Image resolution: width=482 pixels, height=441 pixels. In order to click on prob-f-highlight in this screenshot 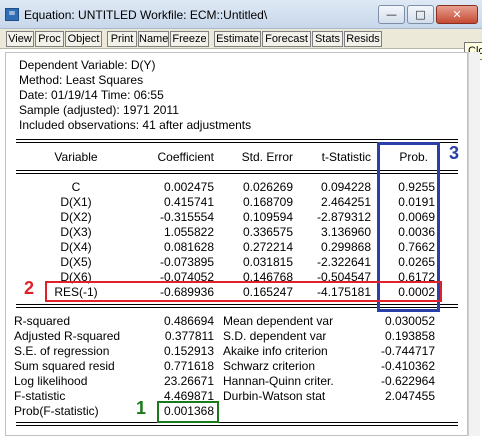, I will do `click(188, 412)`.